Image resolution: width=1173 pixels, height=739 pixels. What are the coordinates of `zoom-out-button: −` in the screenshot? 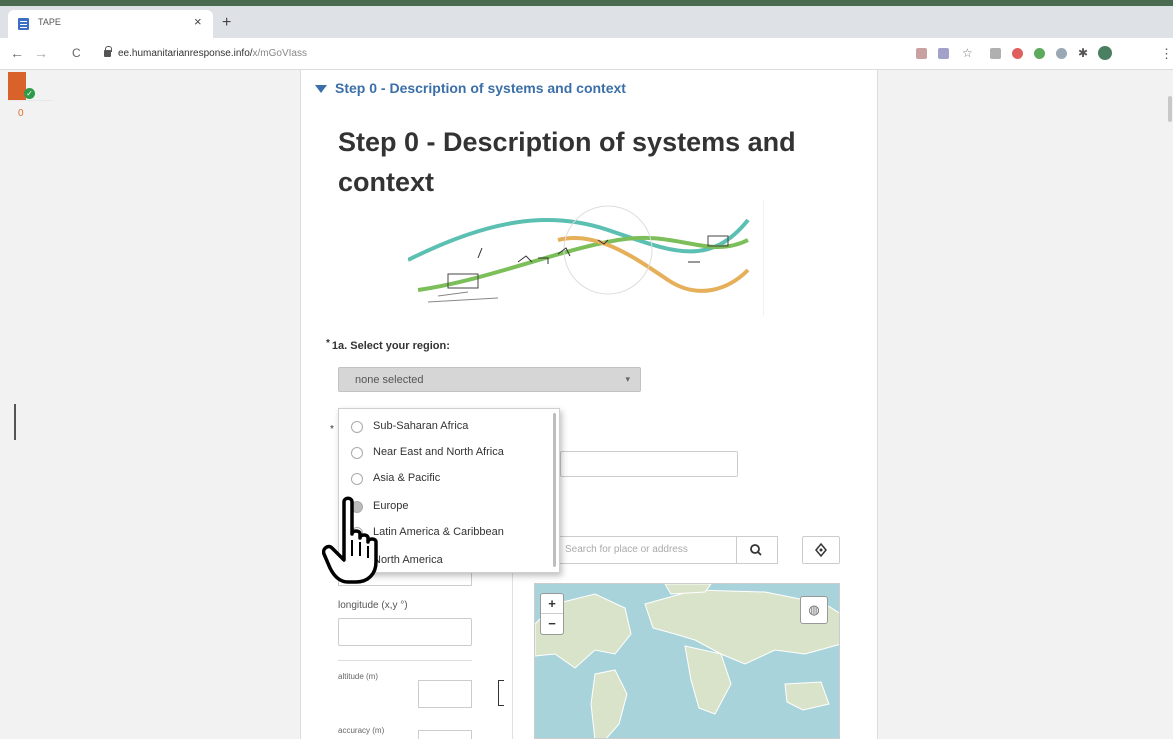 It's located at (552, 624).